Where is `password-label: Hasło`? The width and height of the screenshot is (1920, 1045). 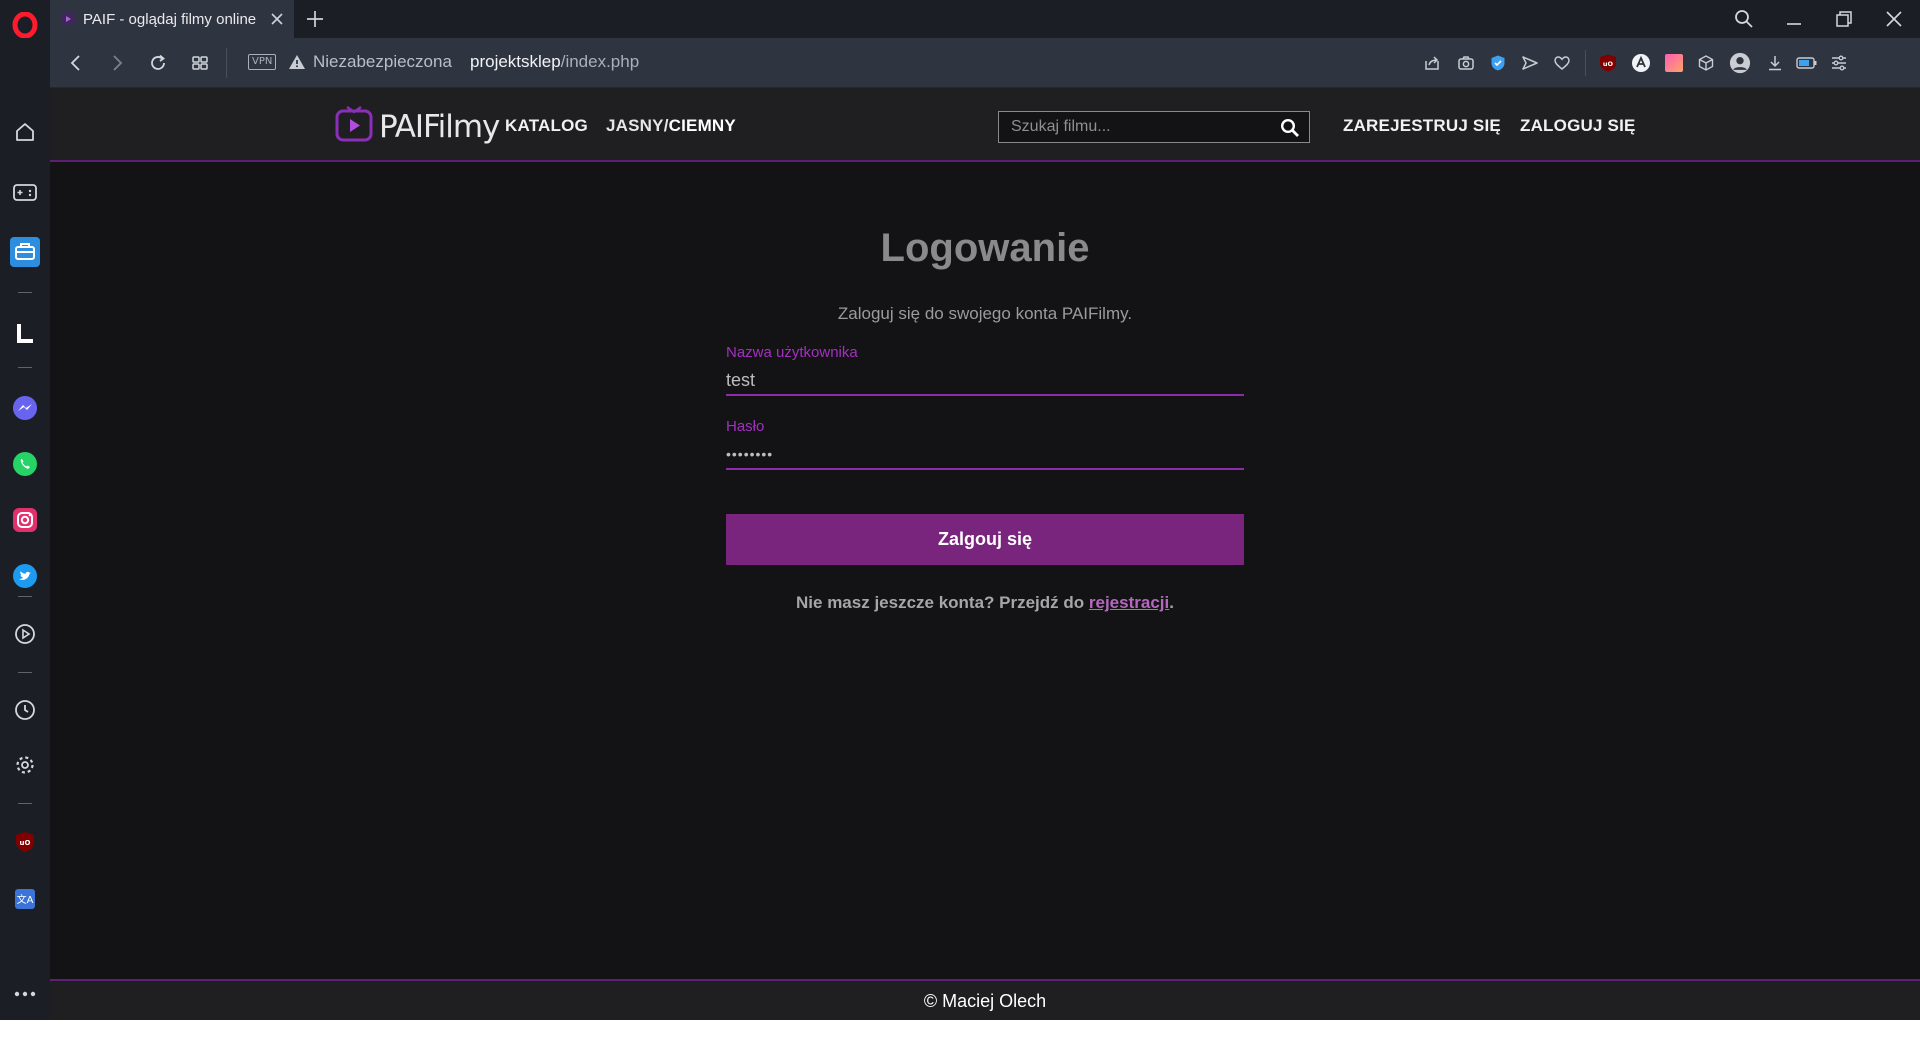
password-label: Hasło is located at coordinates (745, 426).